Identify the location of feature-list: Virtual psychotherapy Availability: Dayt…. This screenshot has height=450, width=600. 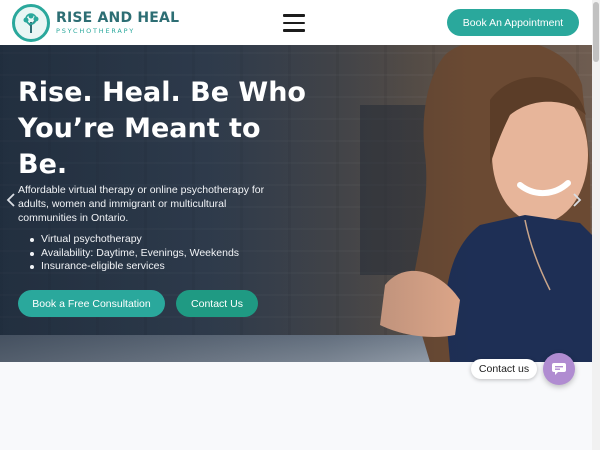
(134, 253).